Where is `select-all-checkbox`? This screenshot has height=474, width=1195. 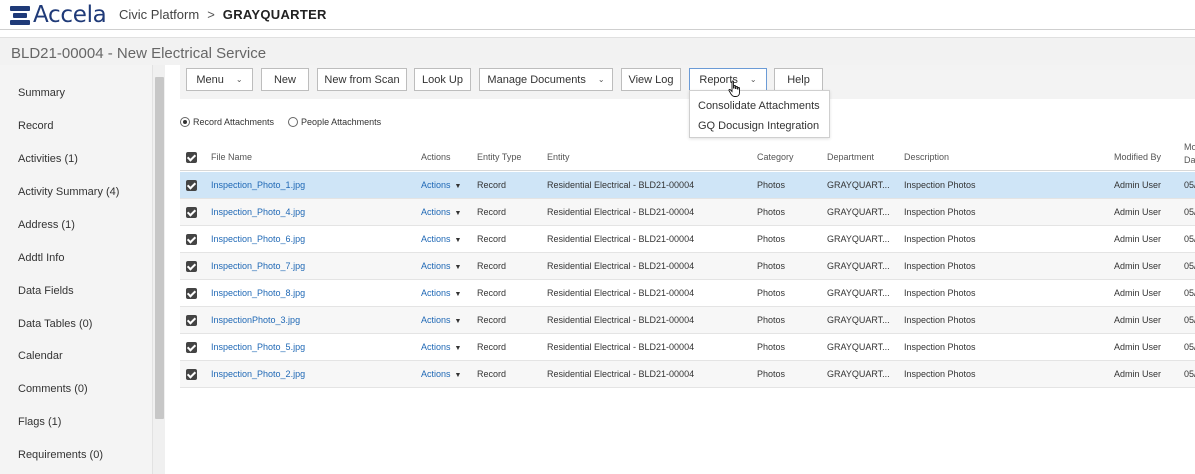
select-all-checkbox is located at coordinates (191, 157).